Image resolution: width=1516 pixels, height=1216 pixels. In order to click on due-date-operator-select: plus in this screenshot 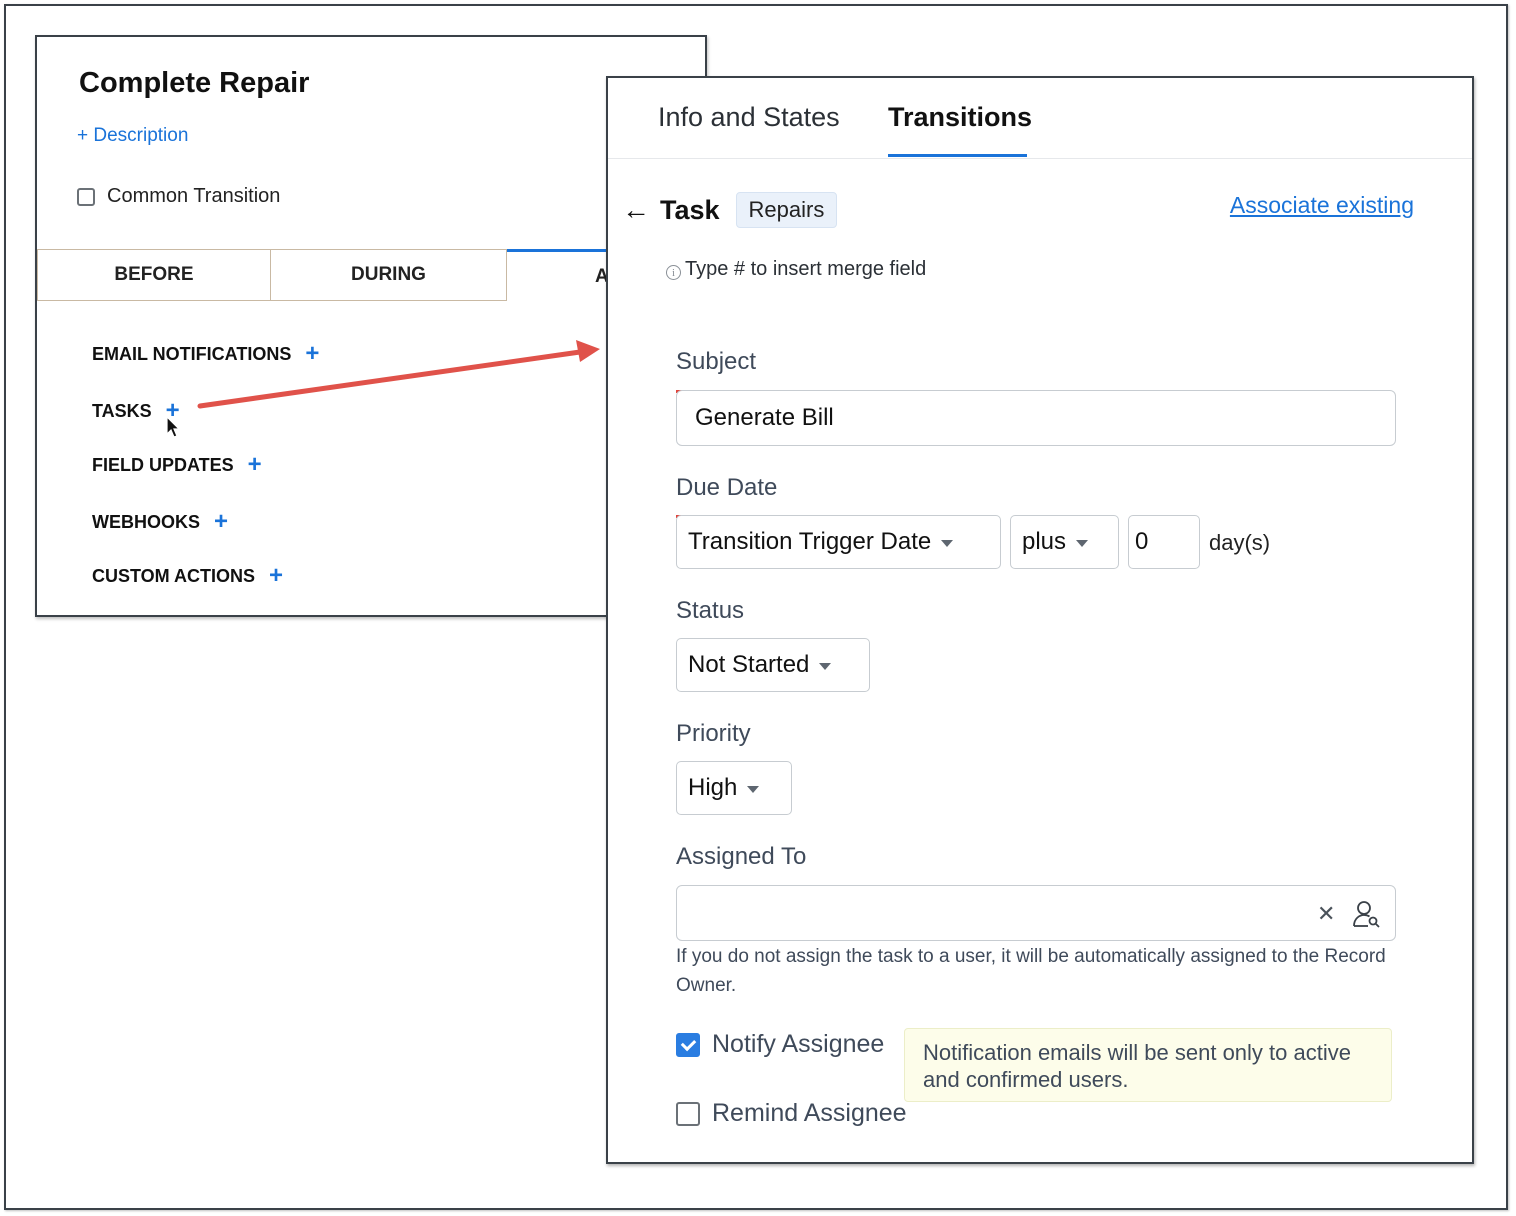, I will do `click(1064, 542)`.